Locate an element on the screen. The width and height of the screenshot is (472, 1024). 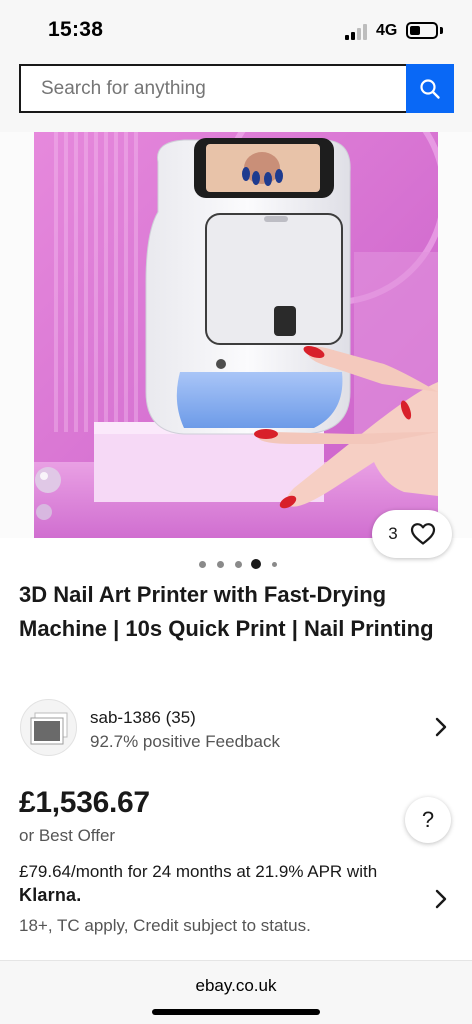
seller-name: sab-1386 (35) is located at coordinates (143, 718).